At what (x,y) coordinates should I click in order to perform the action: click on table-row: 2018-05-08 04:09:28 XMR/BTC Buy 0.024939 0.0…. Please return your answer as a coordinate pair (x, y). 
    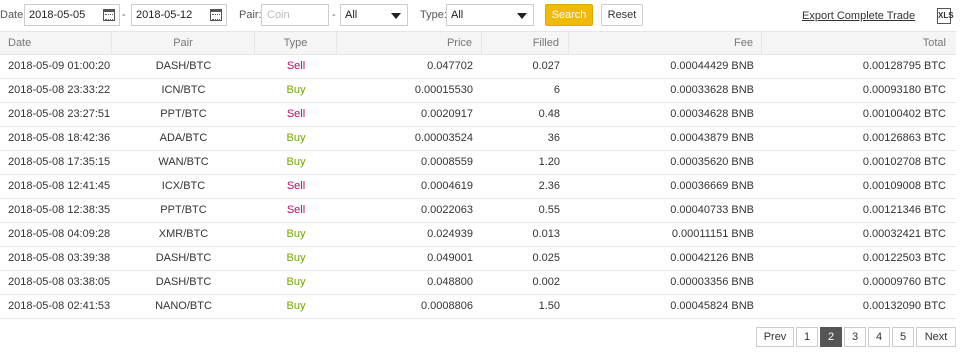
    Looking at the image, I should click on (478, 235).